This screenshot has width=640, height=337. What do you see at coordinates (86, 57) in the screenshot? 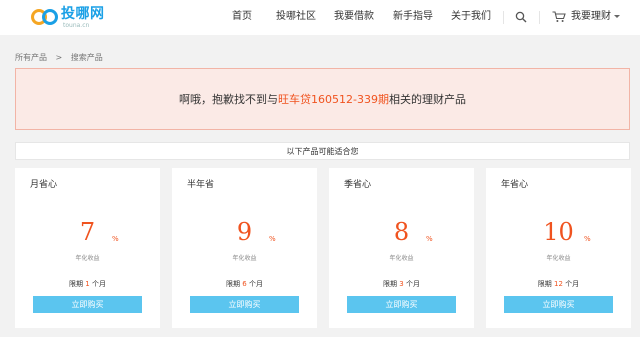
I see `breadcrumb-current: 搜索产品` at bounding box center [86, 57].